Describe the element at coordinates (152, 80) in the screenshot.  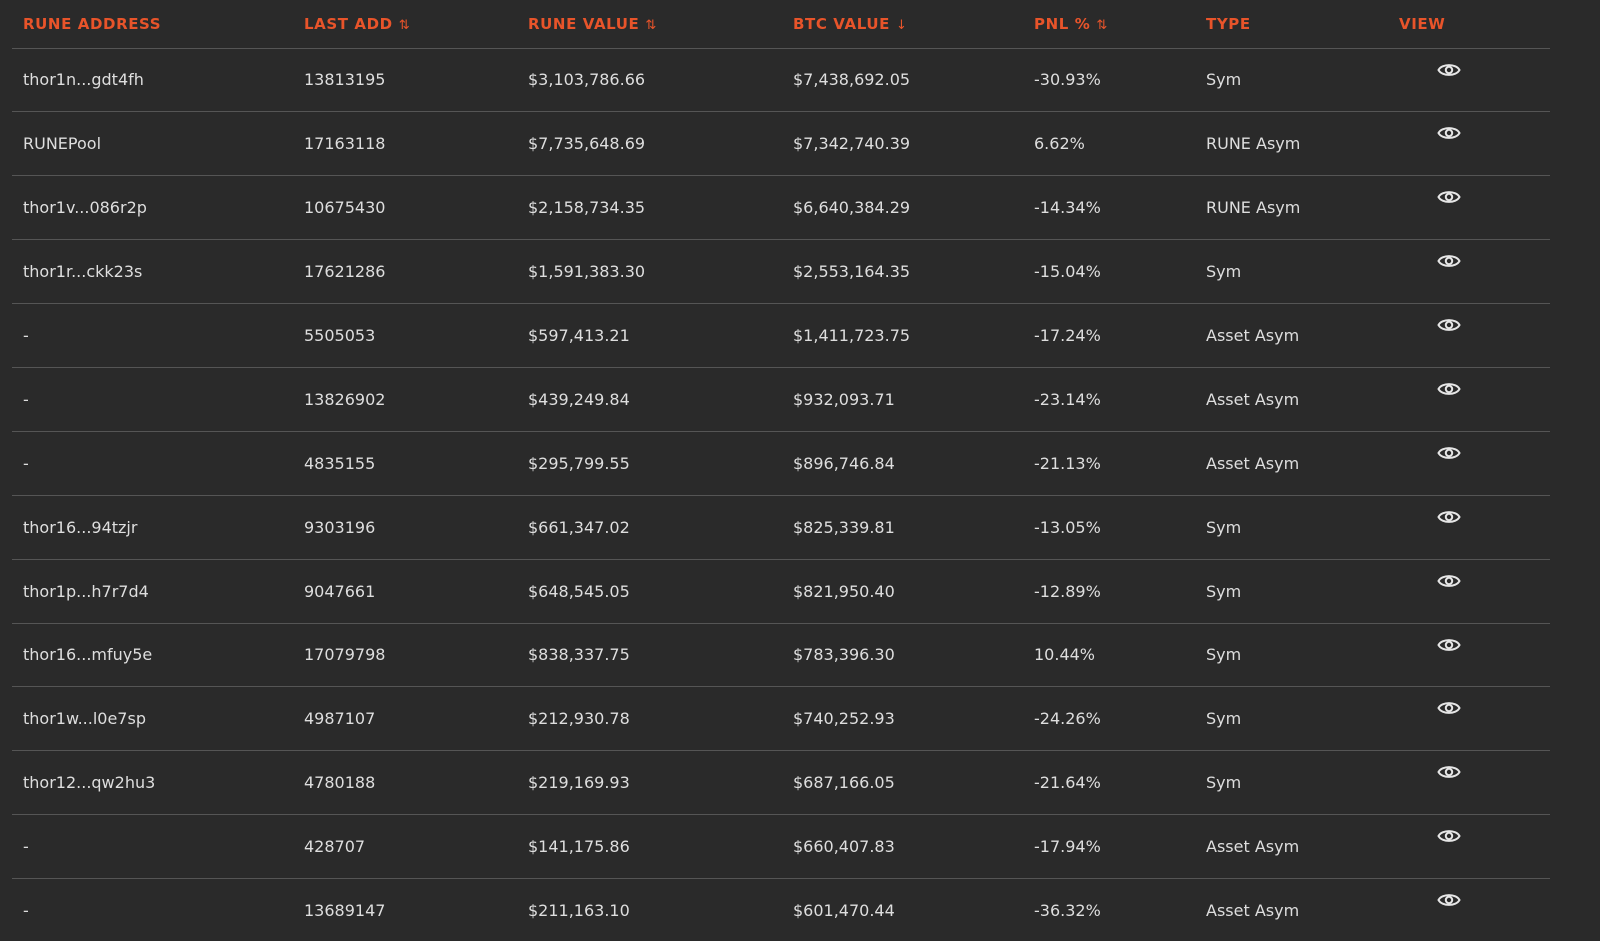
I see `cell-rune-address: thor1n...gdt4fh` at that location.